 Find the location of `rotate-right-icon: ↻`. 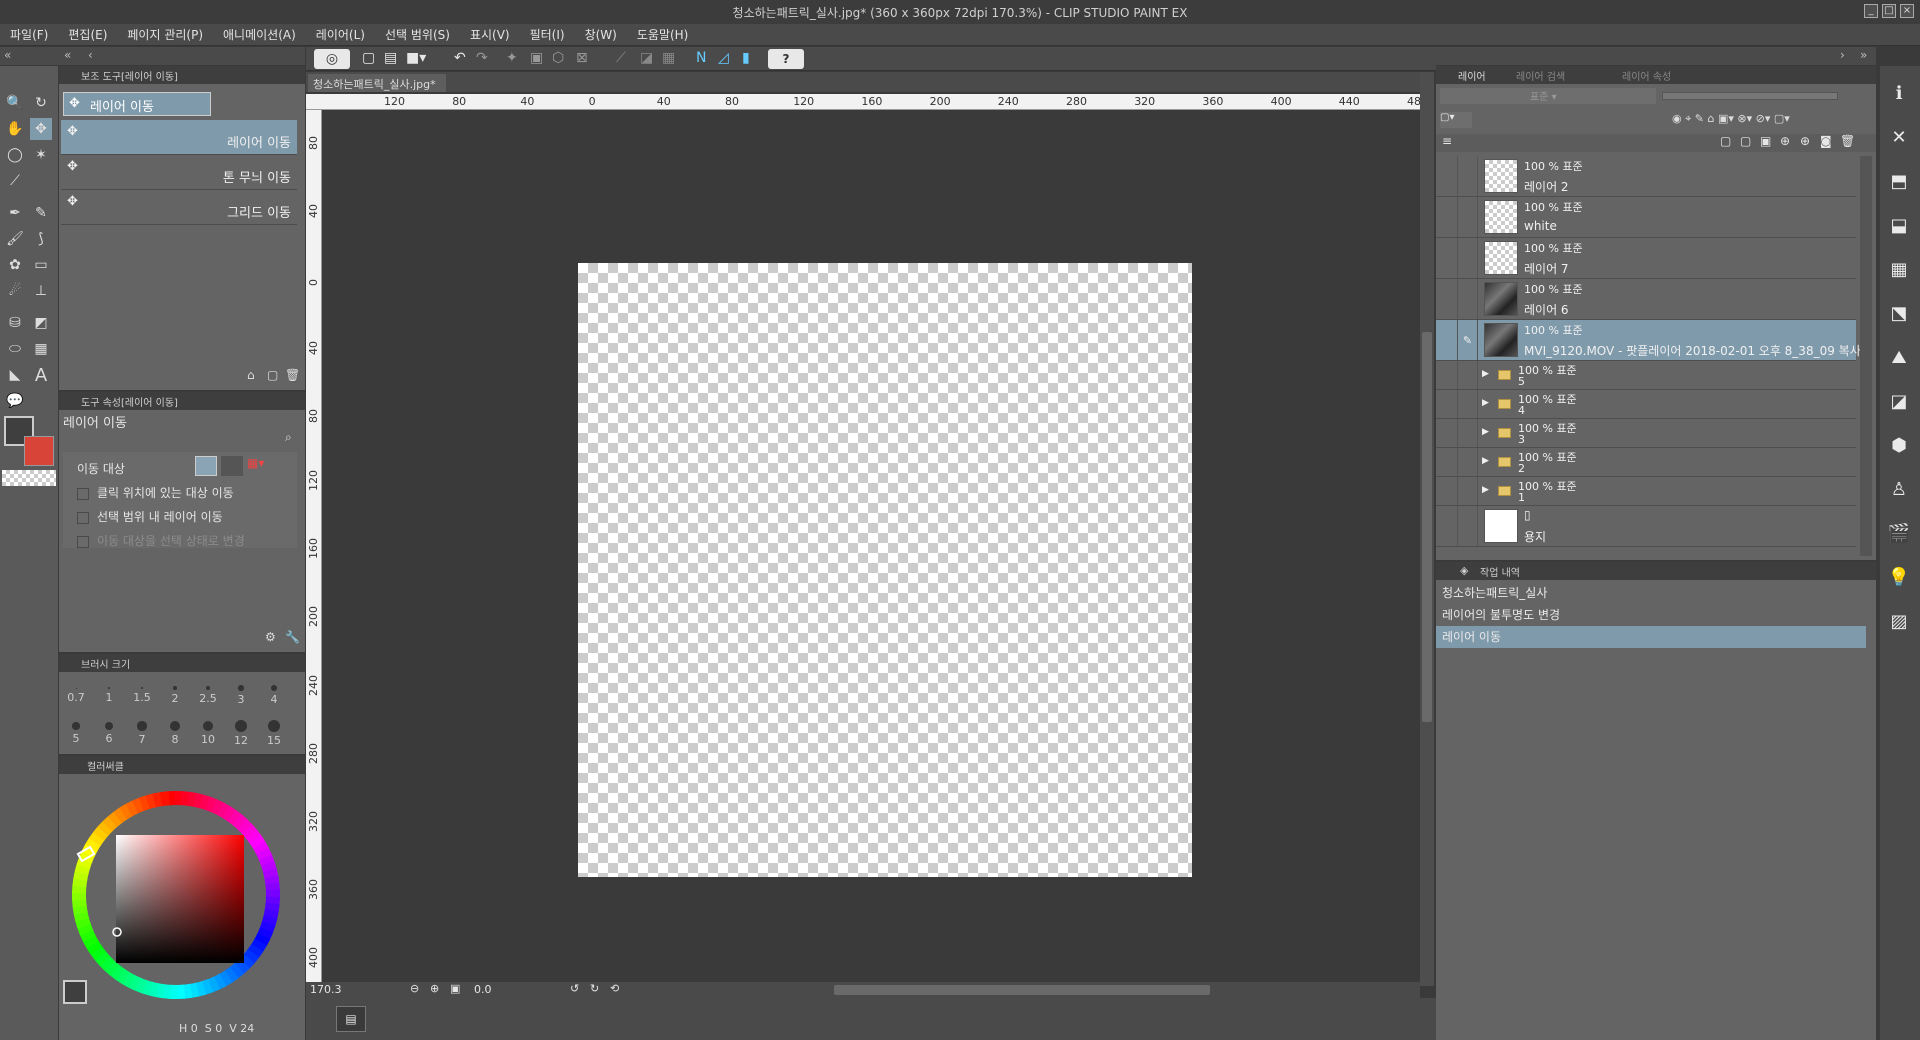

rotate-right-icon: ↻ is located at coordinates (594, 988).